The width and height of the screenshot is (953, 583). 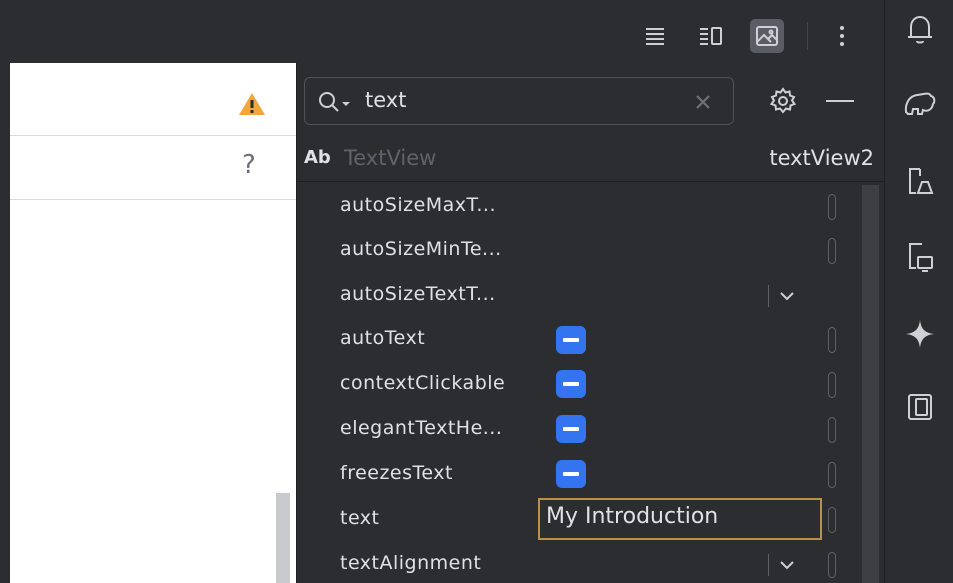 What do you see at coordinates (840, 101) in the screenshot?
I see `minimize-panel-button` at bounding box center [840, 101].